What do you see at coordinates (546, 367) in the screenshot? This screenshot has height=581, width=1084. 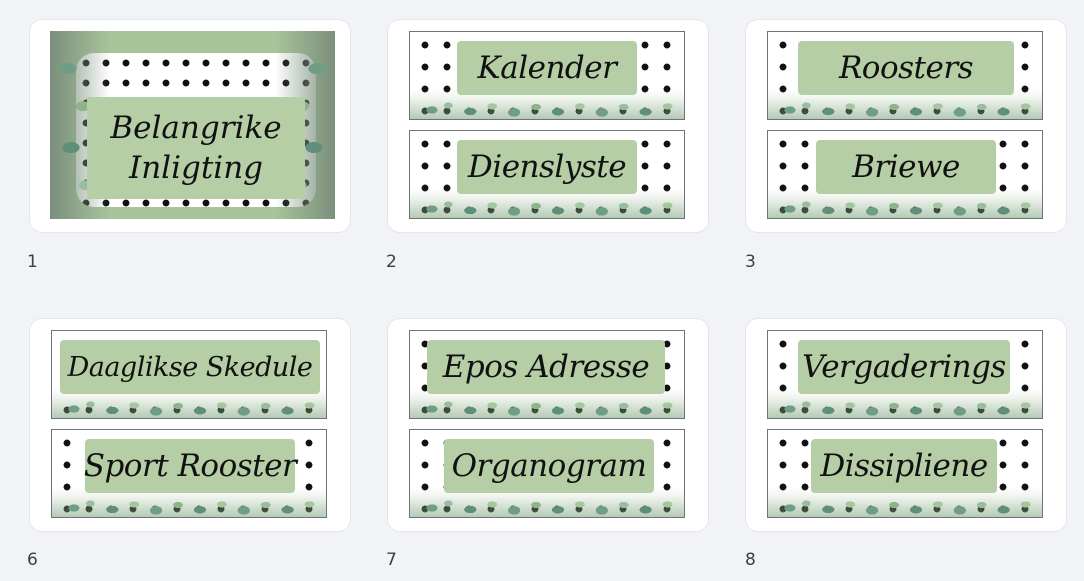 I see `banner-label: Epos Adresse` at bounding box center [546, 367].